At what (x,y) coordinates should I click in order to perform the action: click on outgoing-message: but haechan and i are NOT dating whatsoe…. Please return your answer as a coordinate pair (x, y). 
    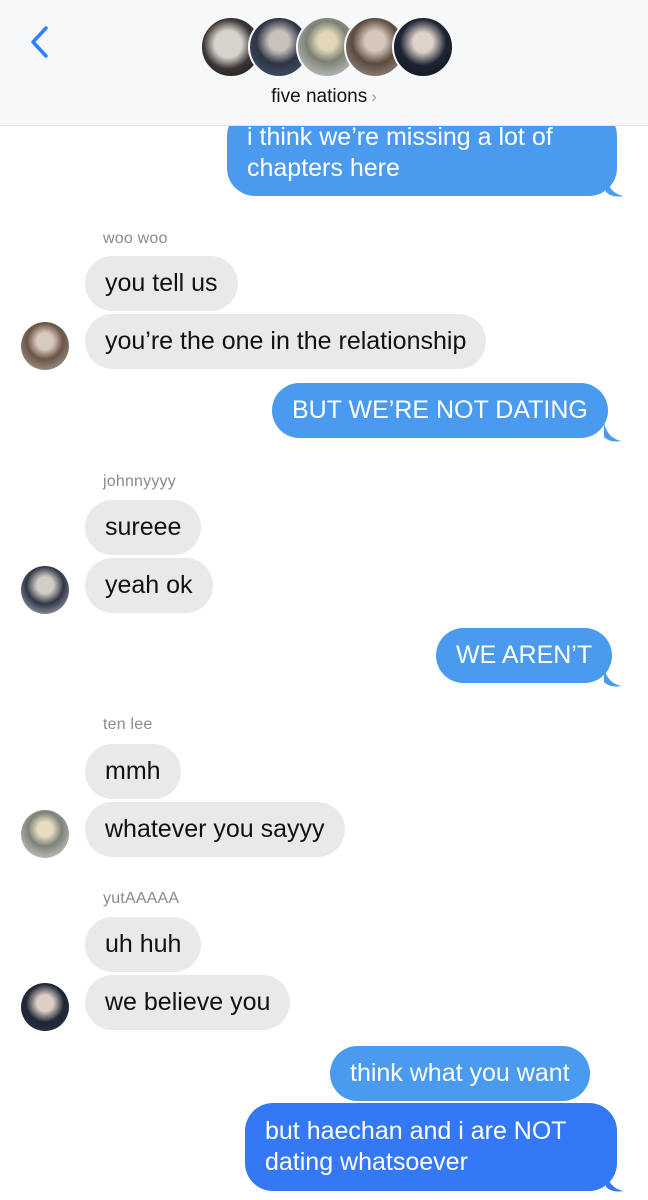
    Looking at the image, I should click on (431, 1147).